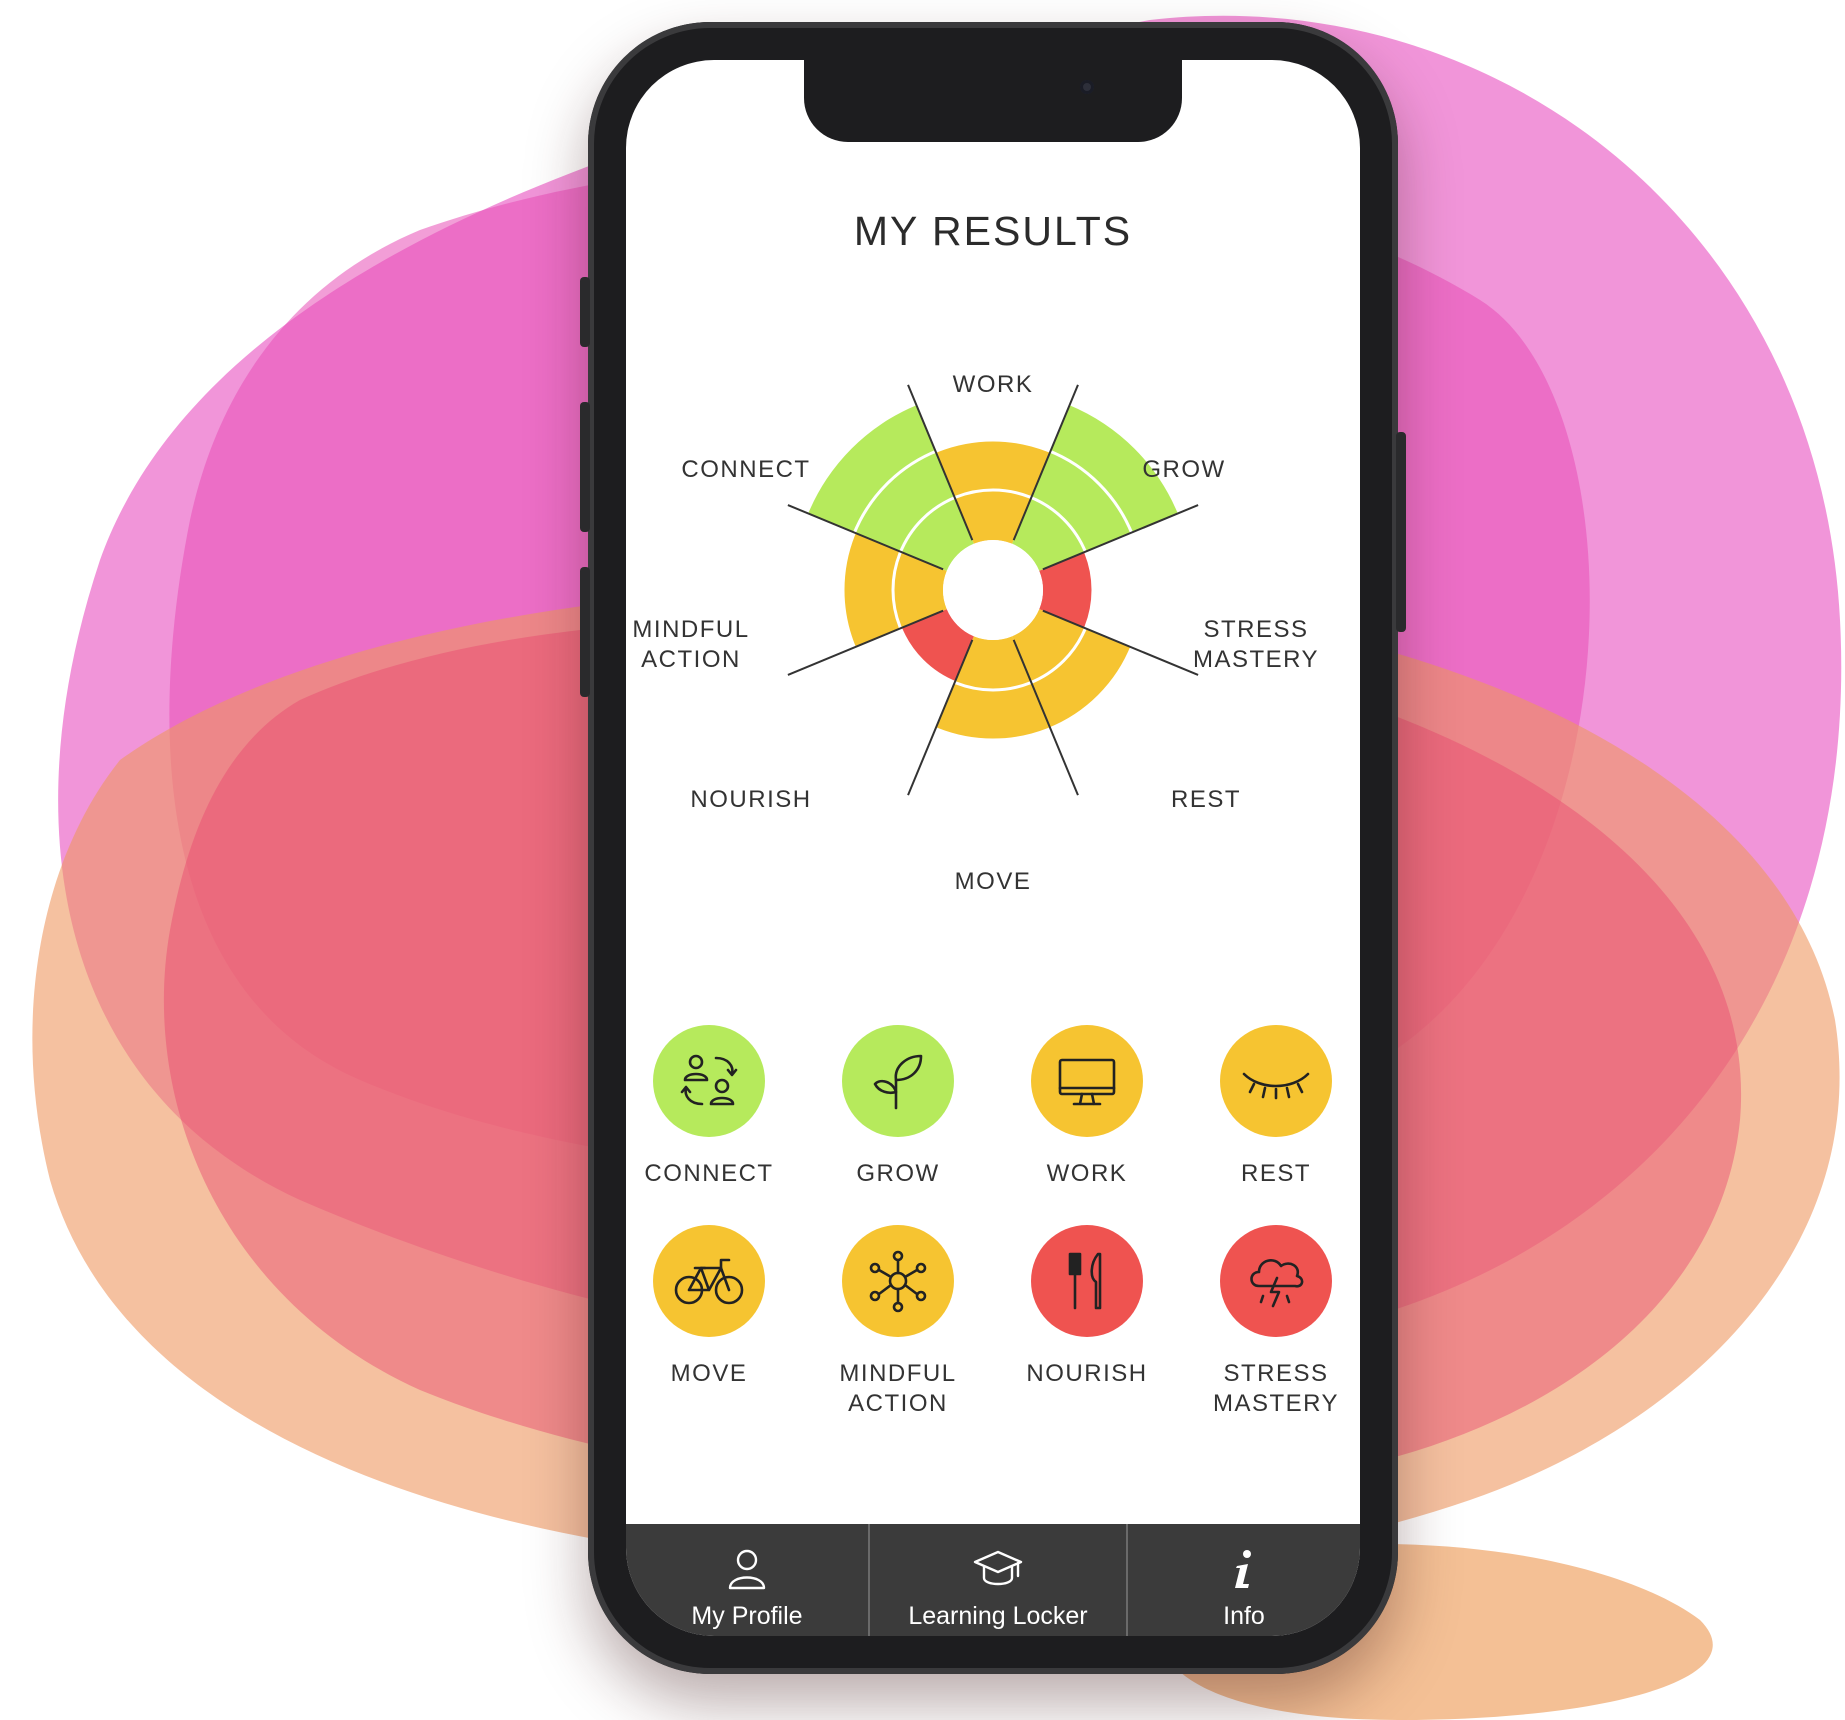 The height and width of the screenshot is (1720, 1845). I want to click on tab-learning-locker: Learning Locker, so click(999, 1580).